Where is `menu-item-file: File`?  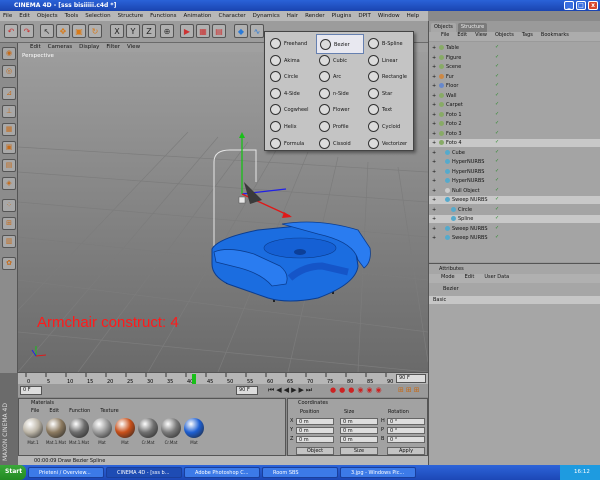 menu-item-file: File is located at coordinates (7, 17).